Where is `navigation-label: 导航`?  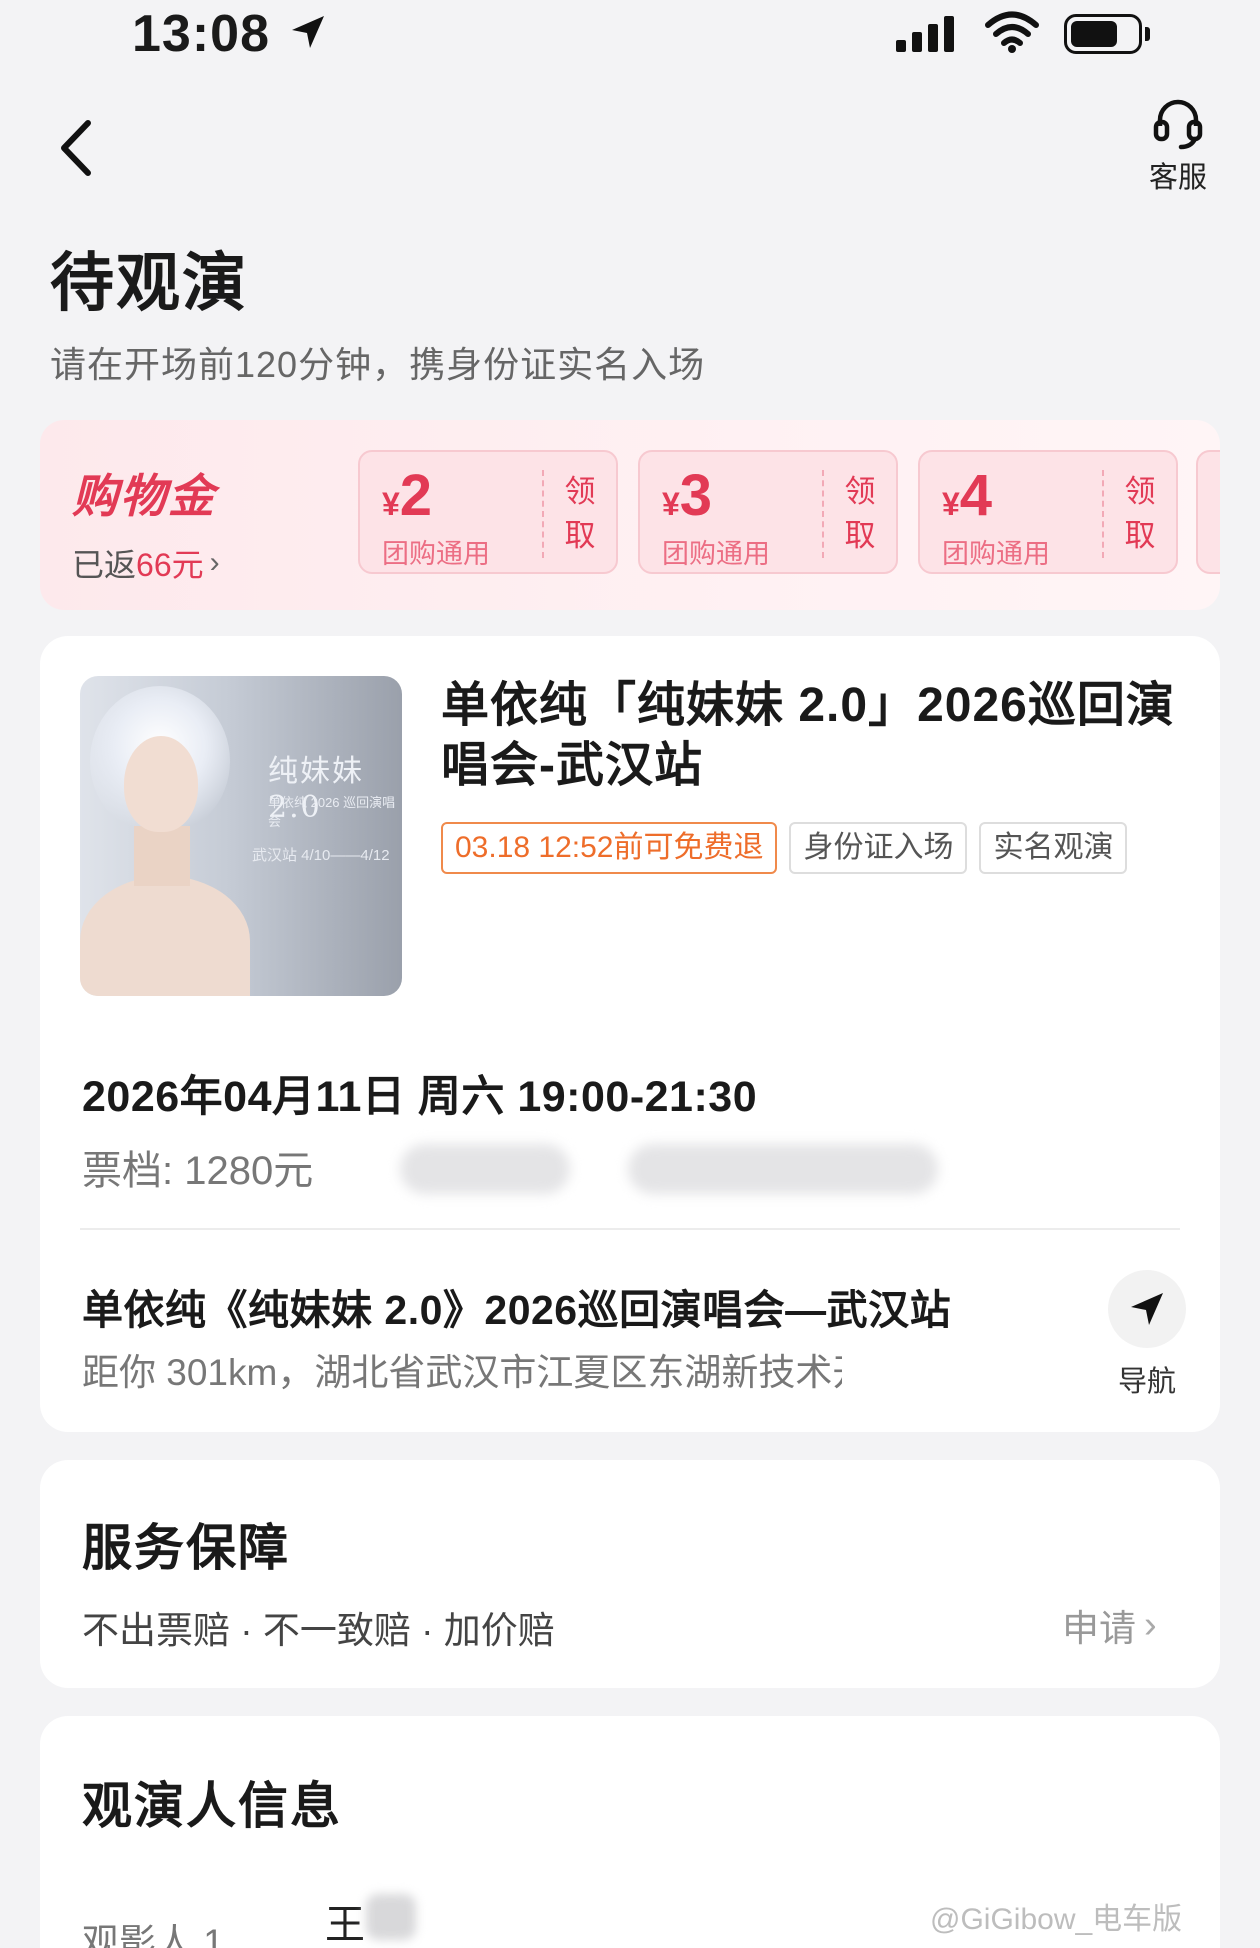 navigation-label: 导航 is located at coordinates (1146, 1382).